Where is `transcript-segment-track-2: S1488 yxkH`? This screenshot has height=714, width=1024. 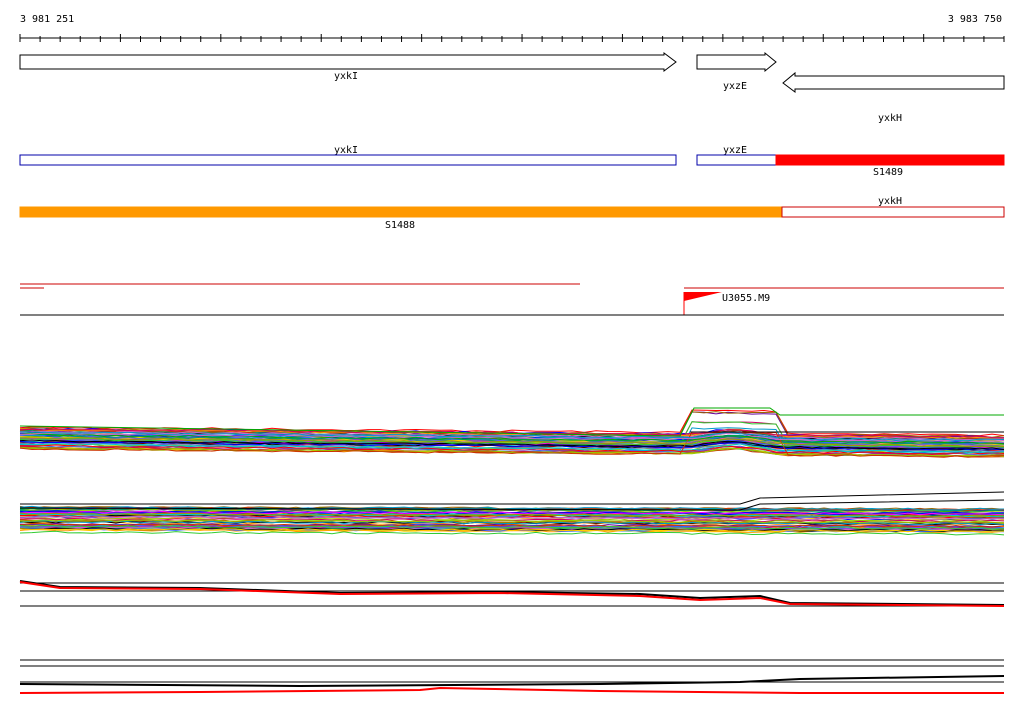
transcript-segment-track-2: S1488 yxkH is located at coordinates (512, 213).